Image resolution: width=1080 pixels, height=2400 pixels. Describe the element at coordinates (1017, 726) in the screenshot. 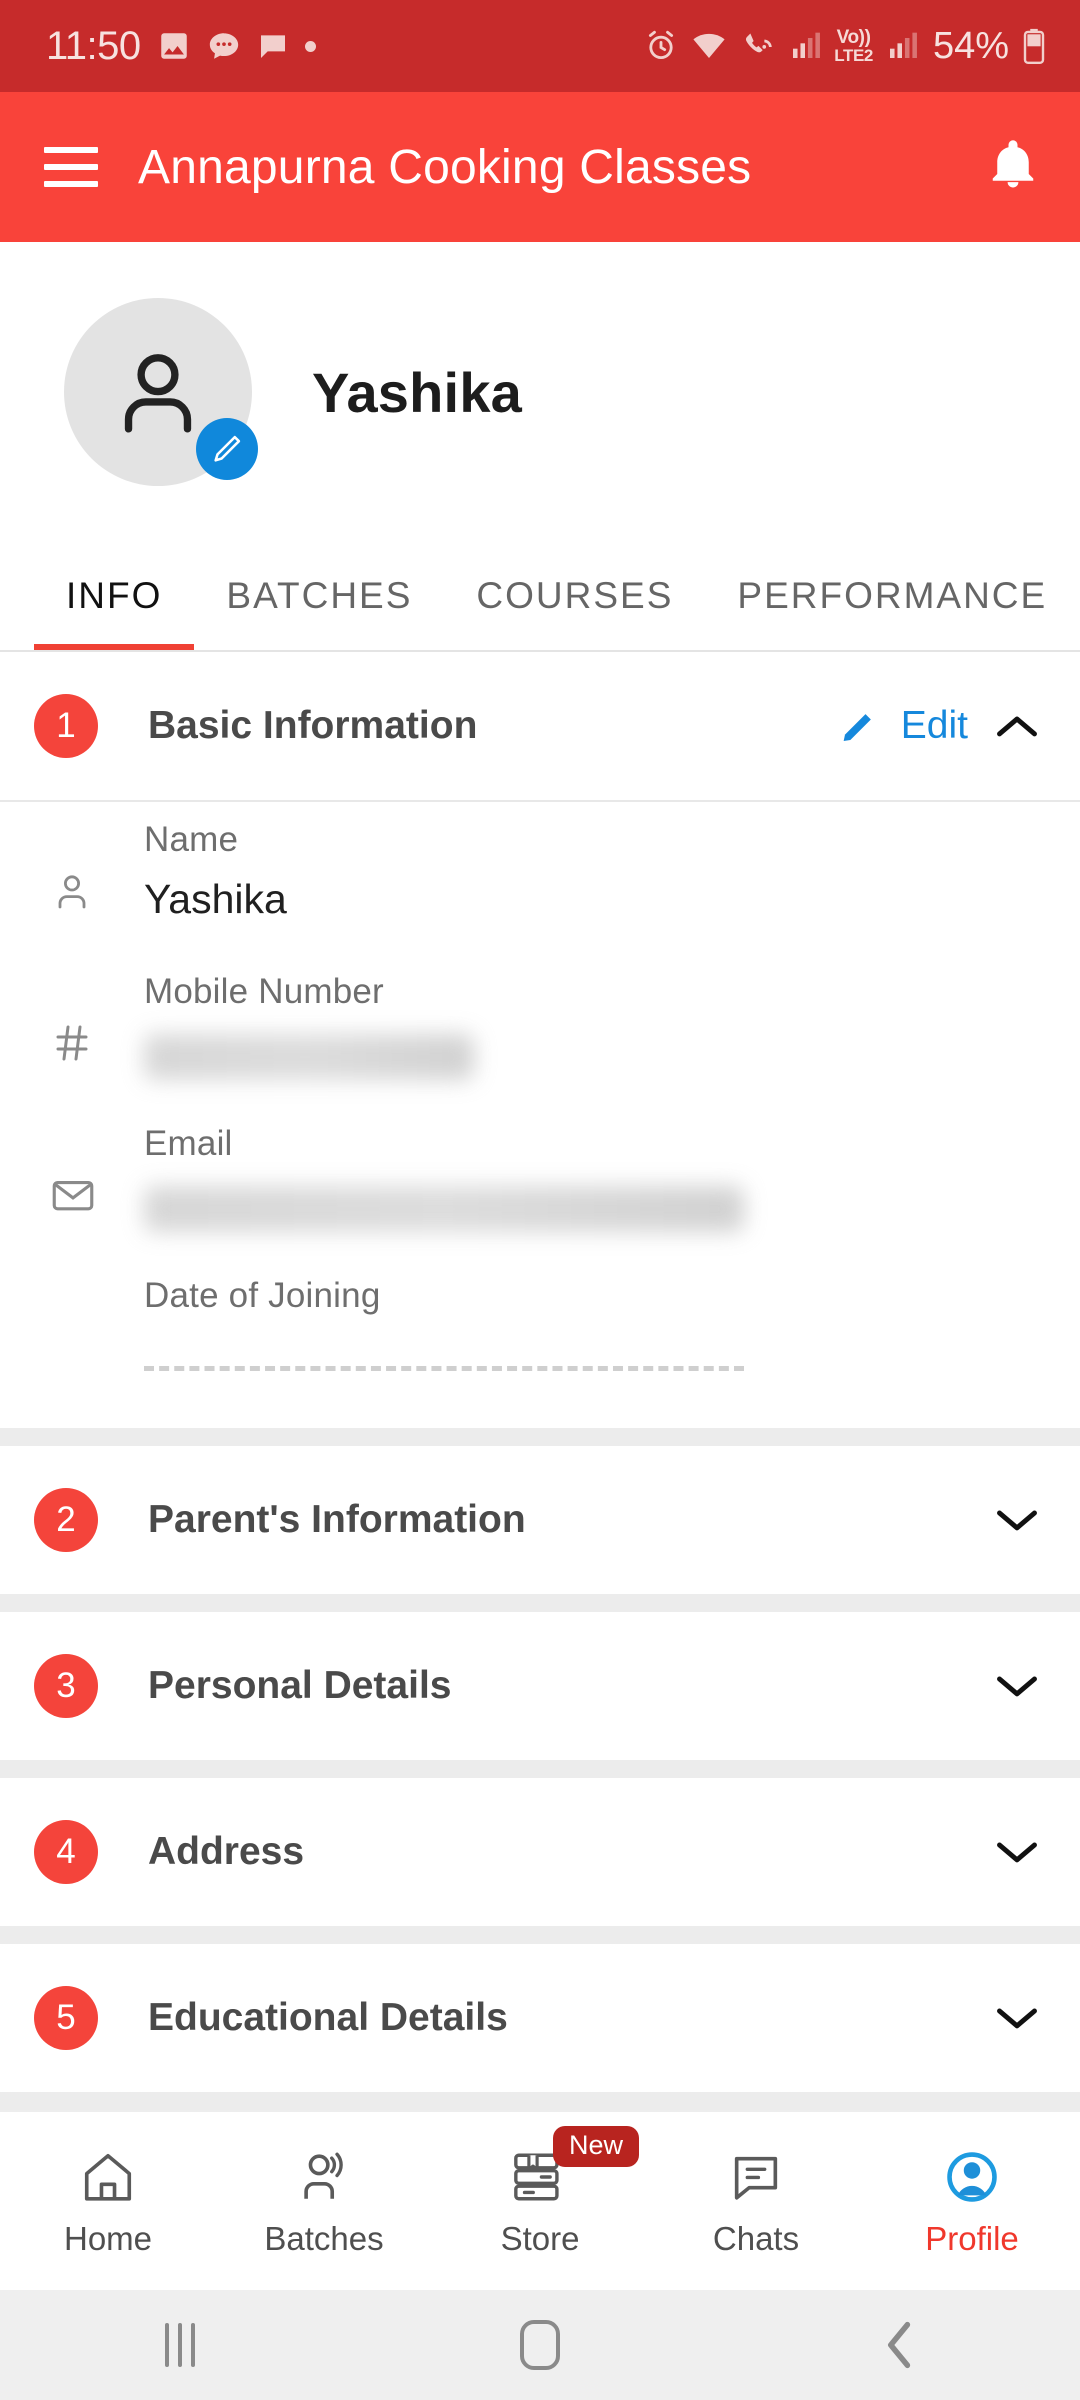

I see `chevron-up-icon` at that location.